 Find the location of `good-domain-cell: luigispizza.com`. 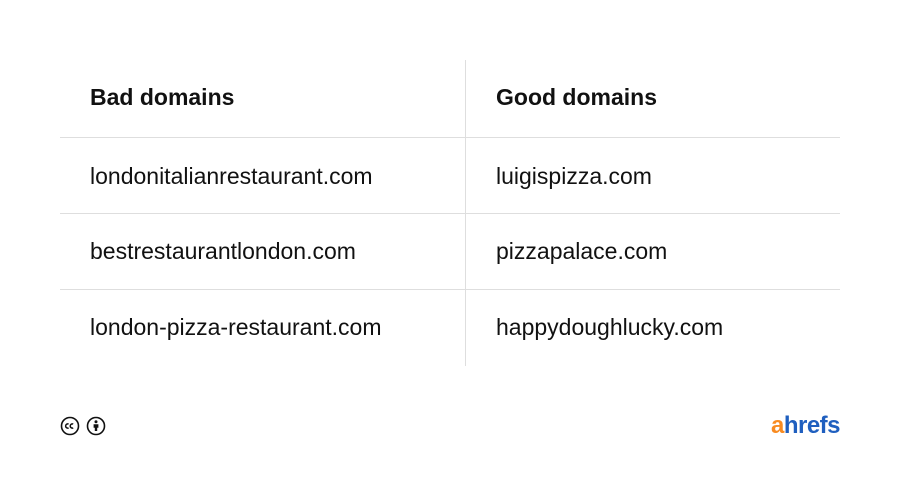

good-domain-cell: luigispizza.com is located at coordinates (574, 176).